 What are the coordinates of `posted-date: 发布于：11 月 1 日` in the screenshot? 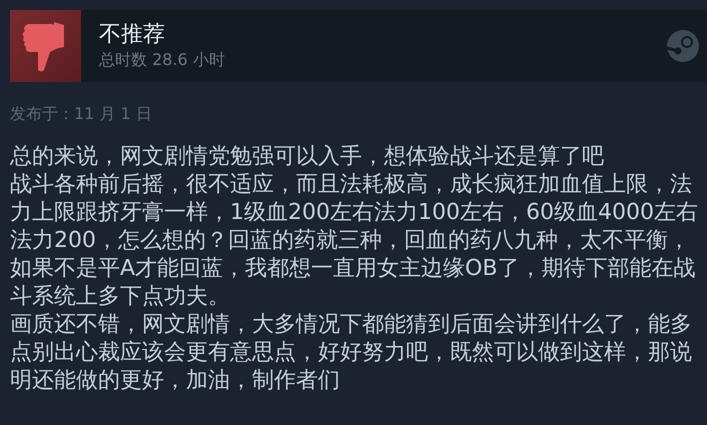 It's located at (81, 114).